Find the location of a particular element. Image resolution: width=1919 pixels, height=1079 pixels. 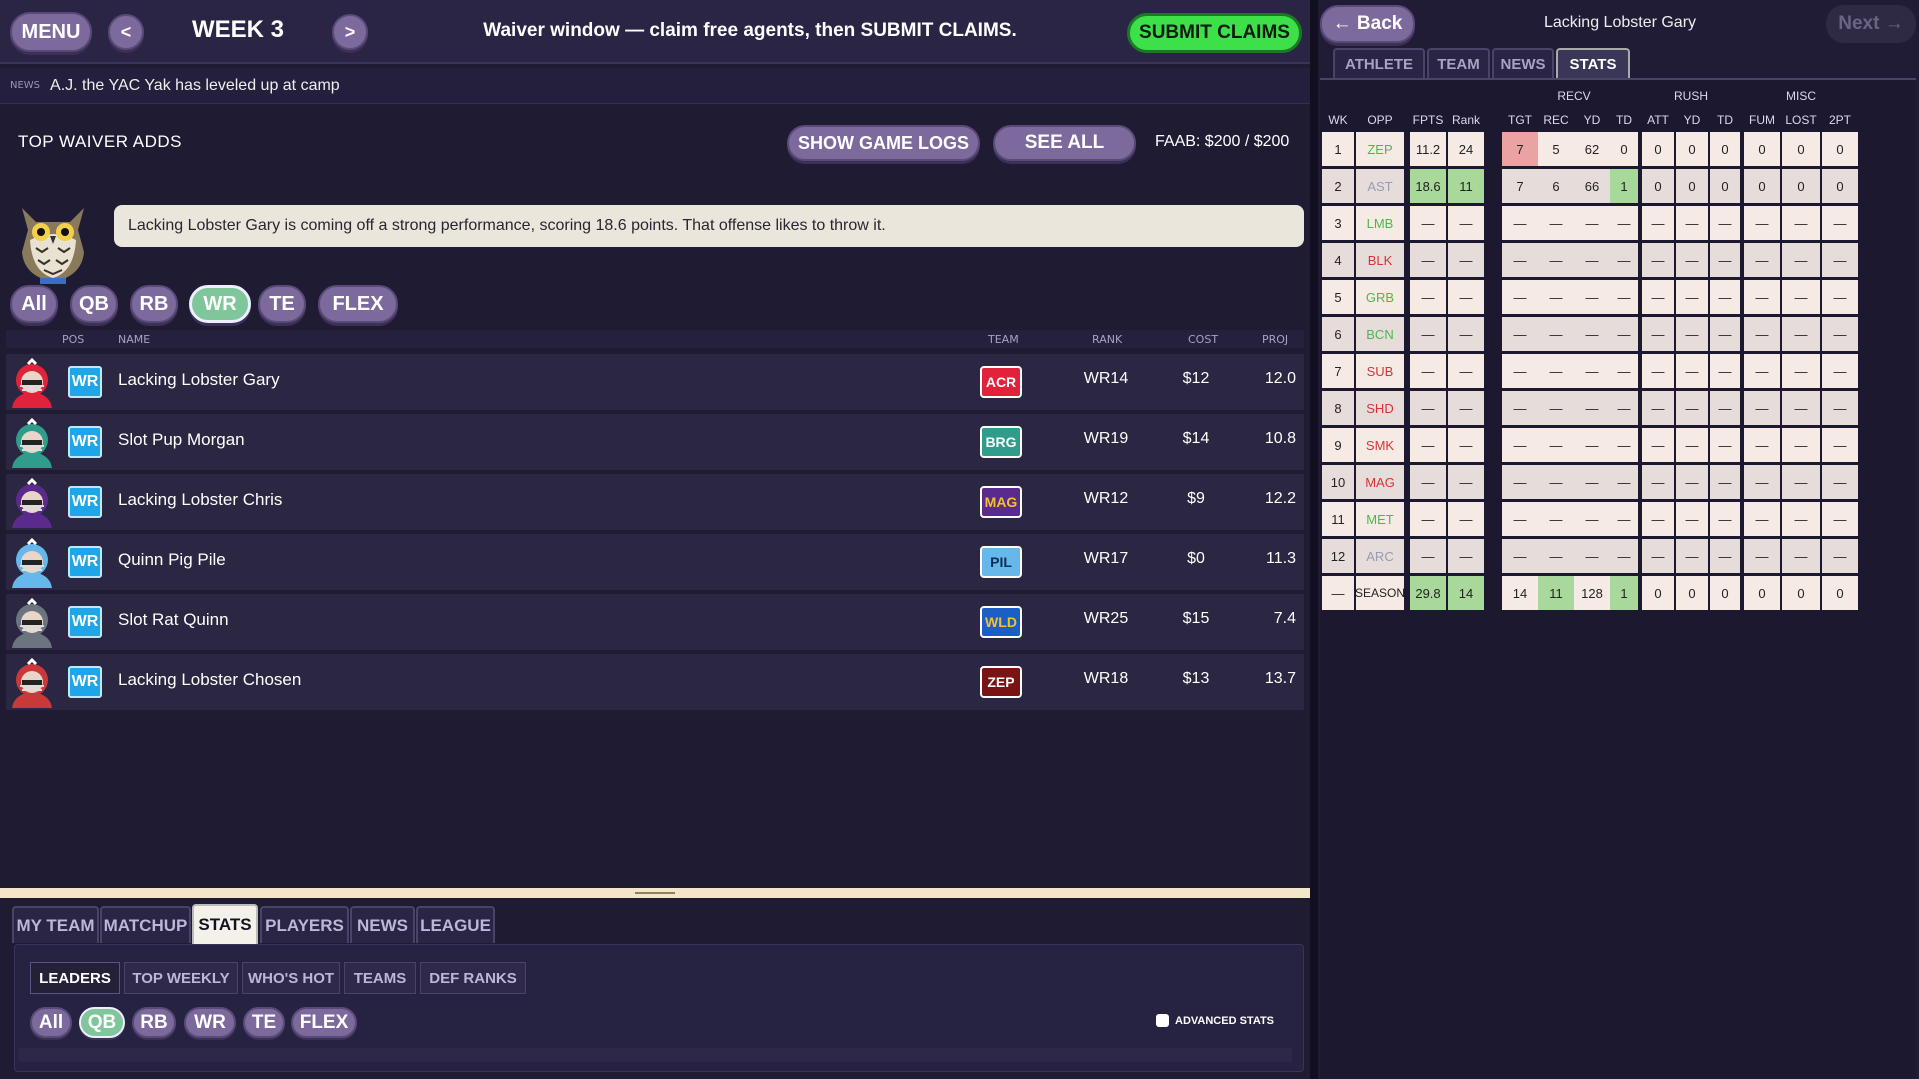

tab-players: PLAYERS is located at coordinates (304, 924).